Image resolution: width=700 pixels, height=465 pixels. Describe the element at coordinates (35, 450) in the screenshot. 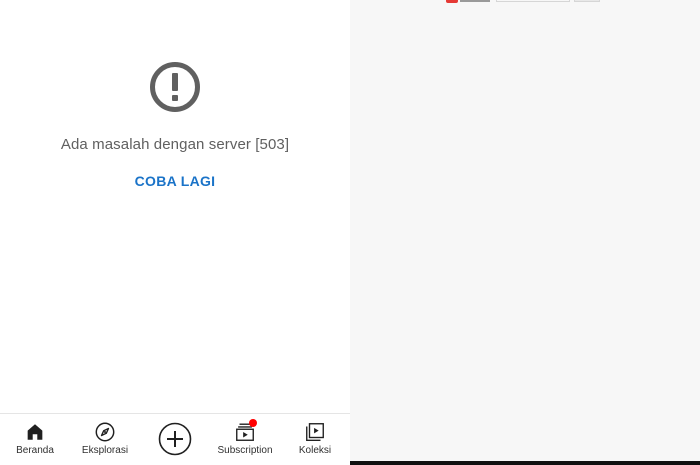

I see `nav-item-label: Beranda` at that location.